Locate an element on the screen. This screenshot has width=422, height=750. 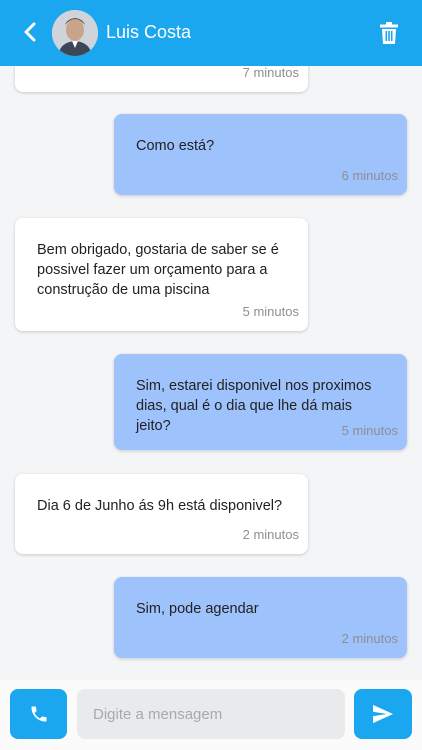
call-button is located at coordinates (38, 714).